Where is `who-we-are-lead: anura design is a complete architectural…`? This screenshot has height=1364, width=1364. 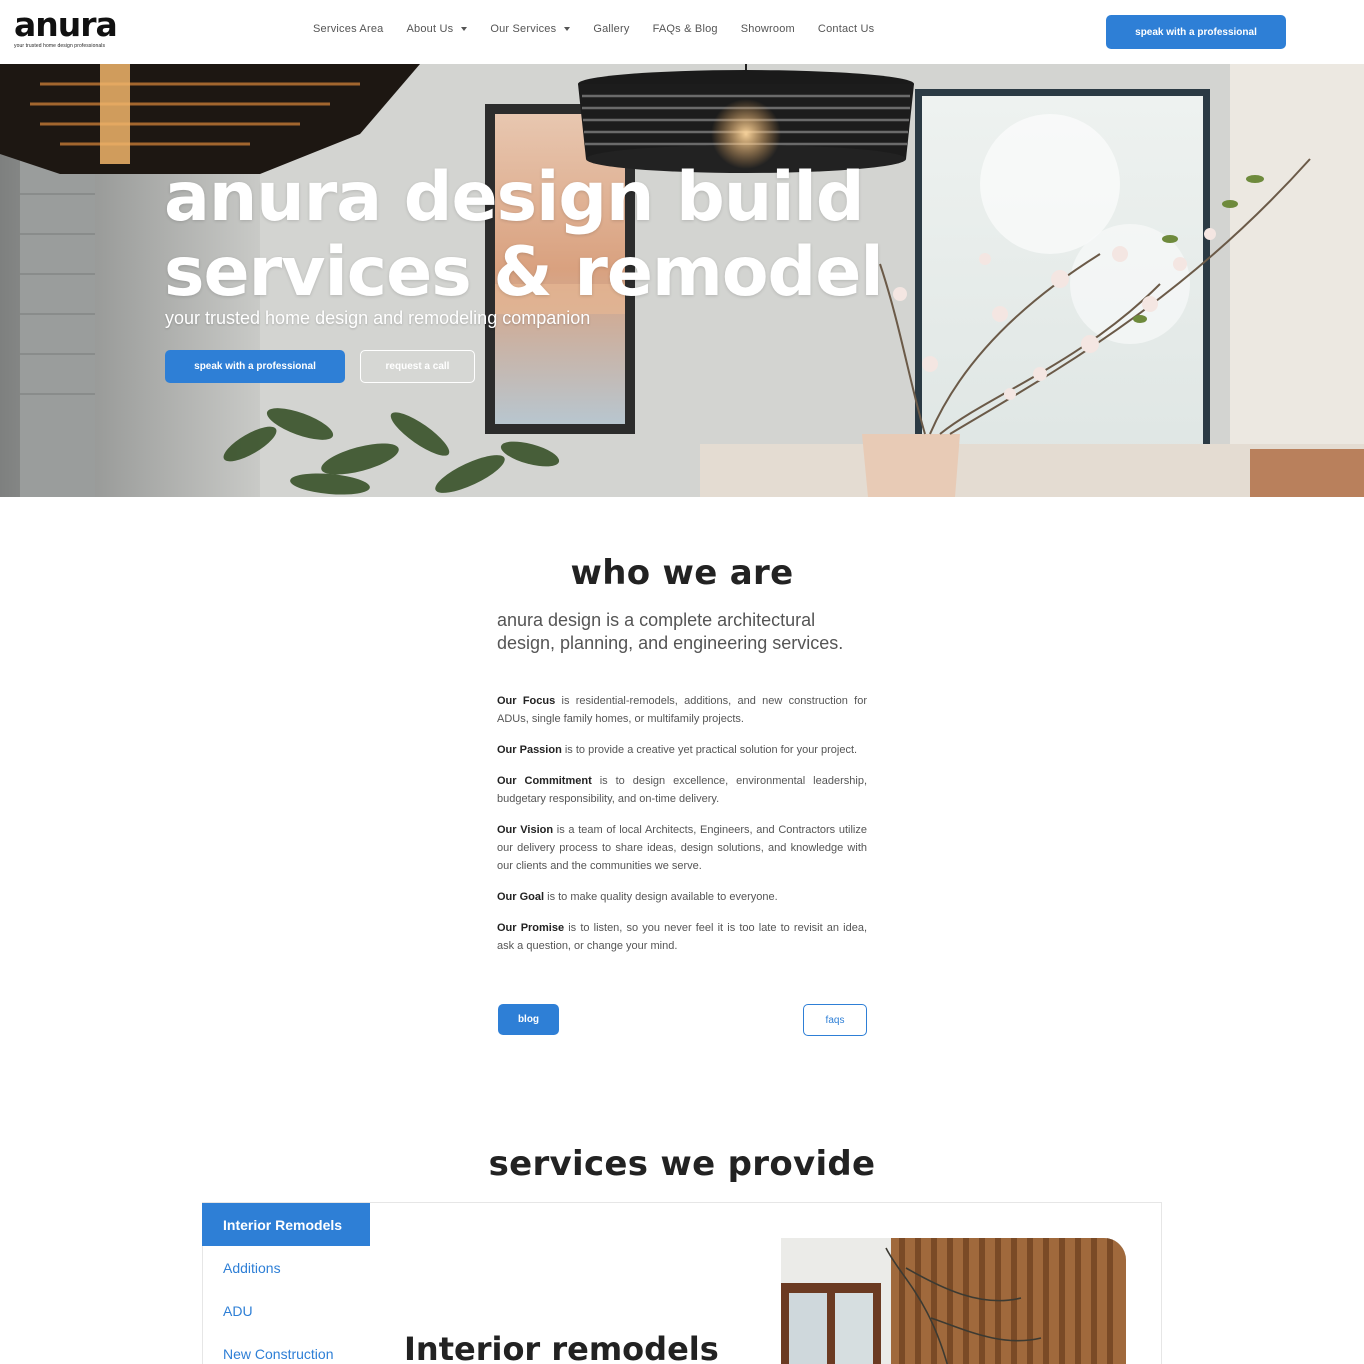 who-we-are-lead: anura design is a complete architectural… is located at coordinates (670, 631).